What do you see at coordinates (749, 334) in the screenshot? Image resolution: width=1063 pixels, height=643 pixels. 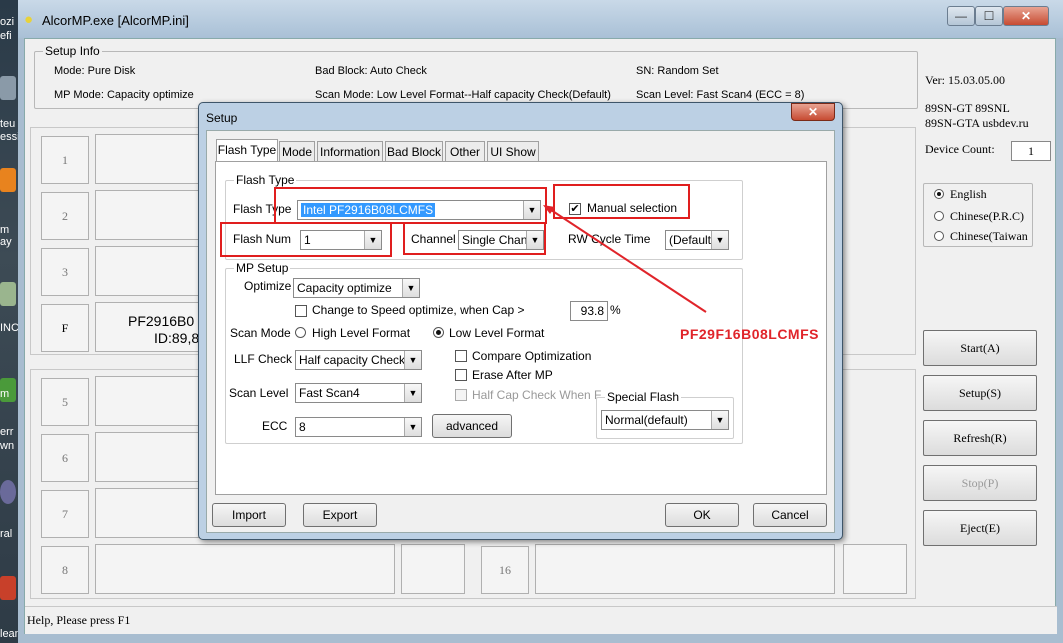 I see `annotation-label: PF29F16B08LCMFS` at bounding box center [749, 334].